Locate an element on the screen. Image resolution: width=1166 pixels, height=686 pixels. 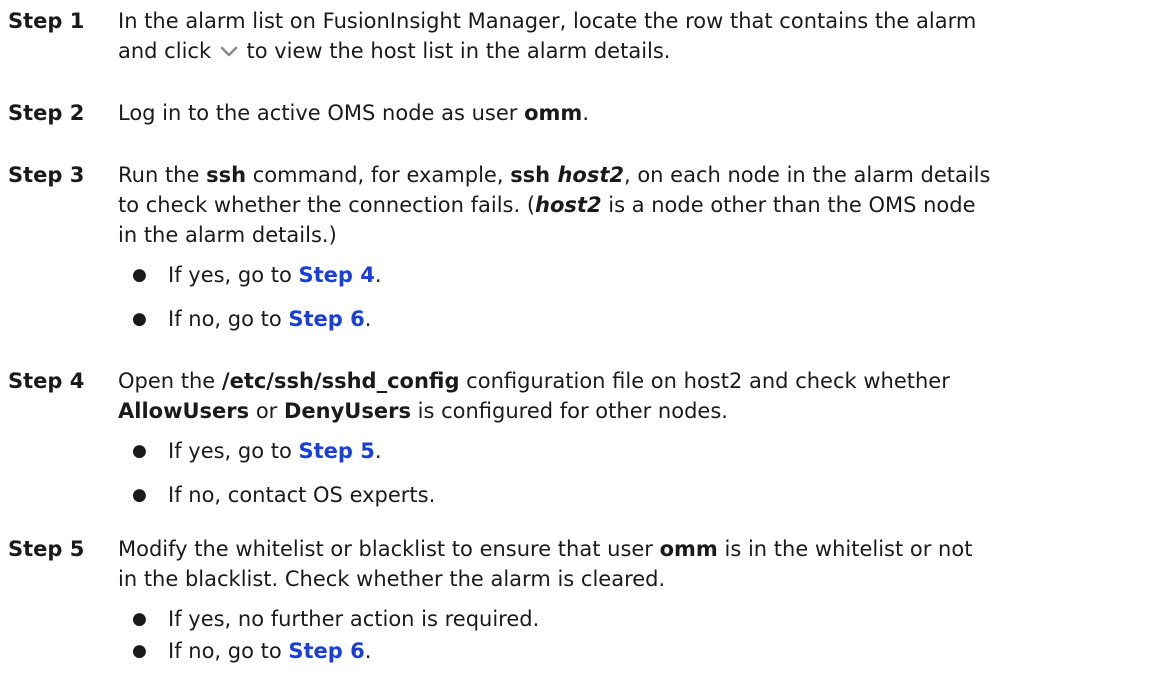
text-segment: If no, contact OS experts. is located at coordinates (302, 495).